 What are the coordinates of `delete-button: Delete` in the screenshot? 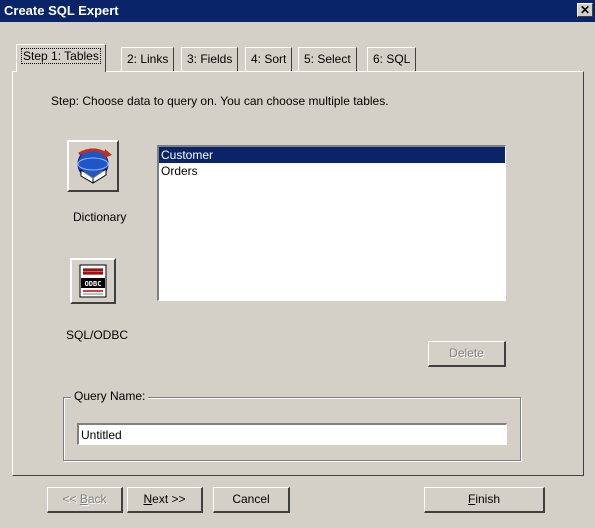 It's located at (467, 354).